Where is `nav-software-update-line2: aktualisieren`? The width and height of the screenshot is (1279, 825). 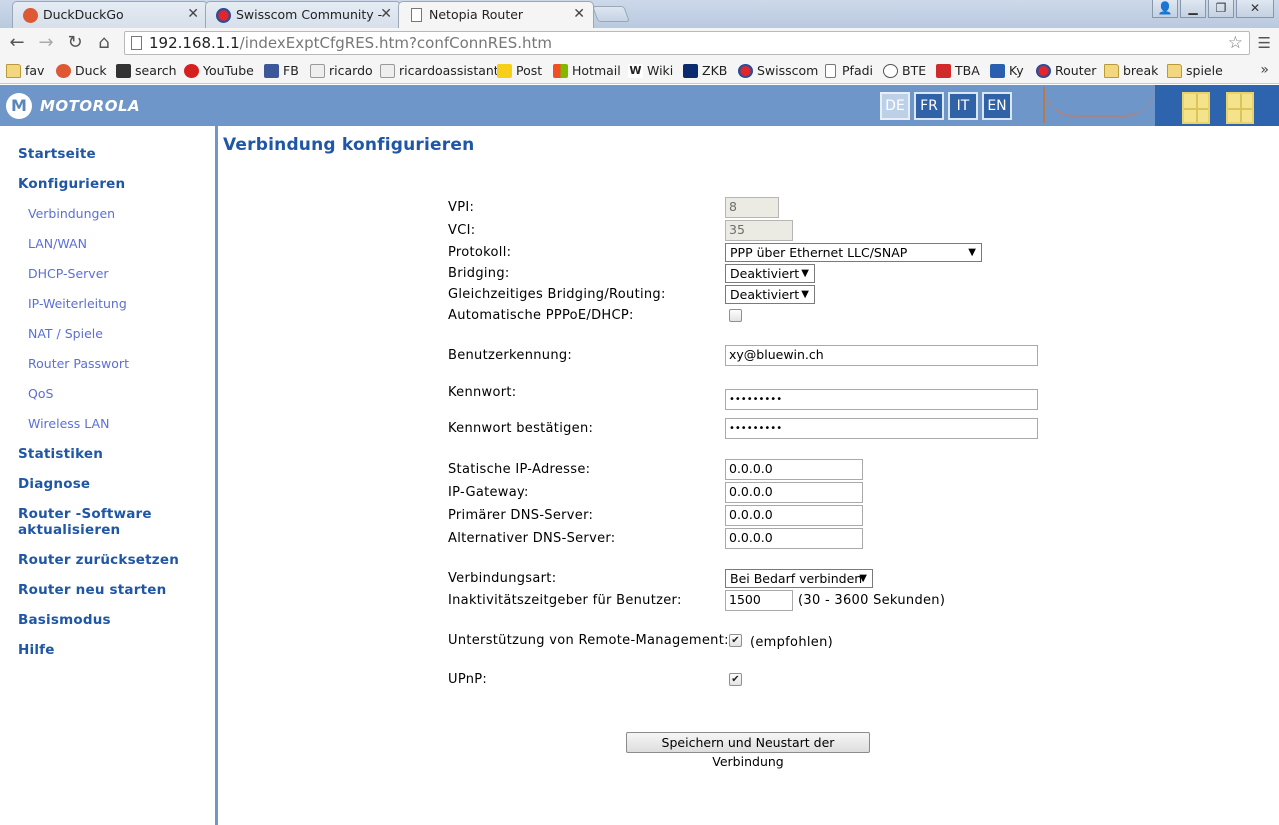 nav-software-update-line2: aktualisieren is located at coordinates (69, 530).